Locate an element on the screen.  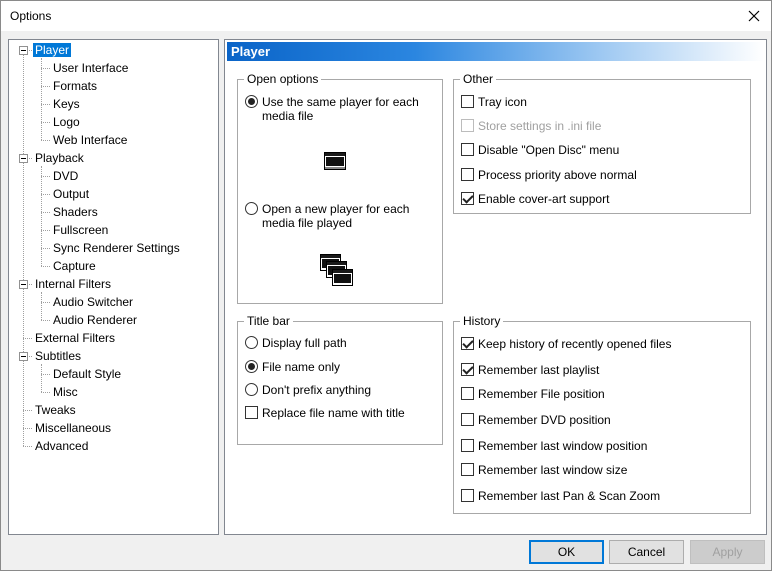
title-bar: Options is located at coordinates (386, 16).